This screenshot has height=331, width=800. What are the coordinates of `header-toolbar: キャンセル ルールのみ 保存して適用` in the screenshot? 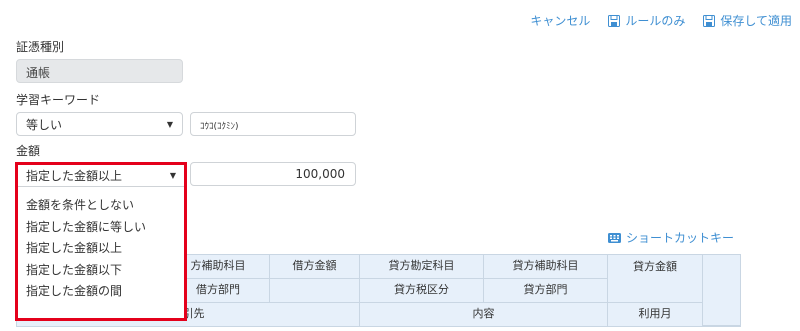 It's located at (661, 20).